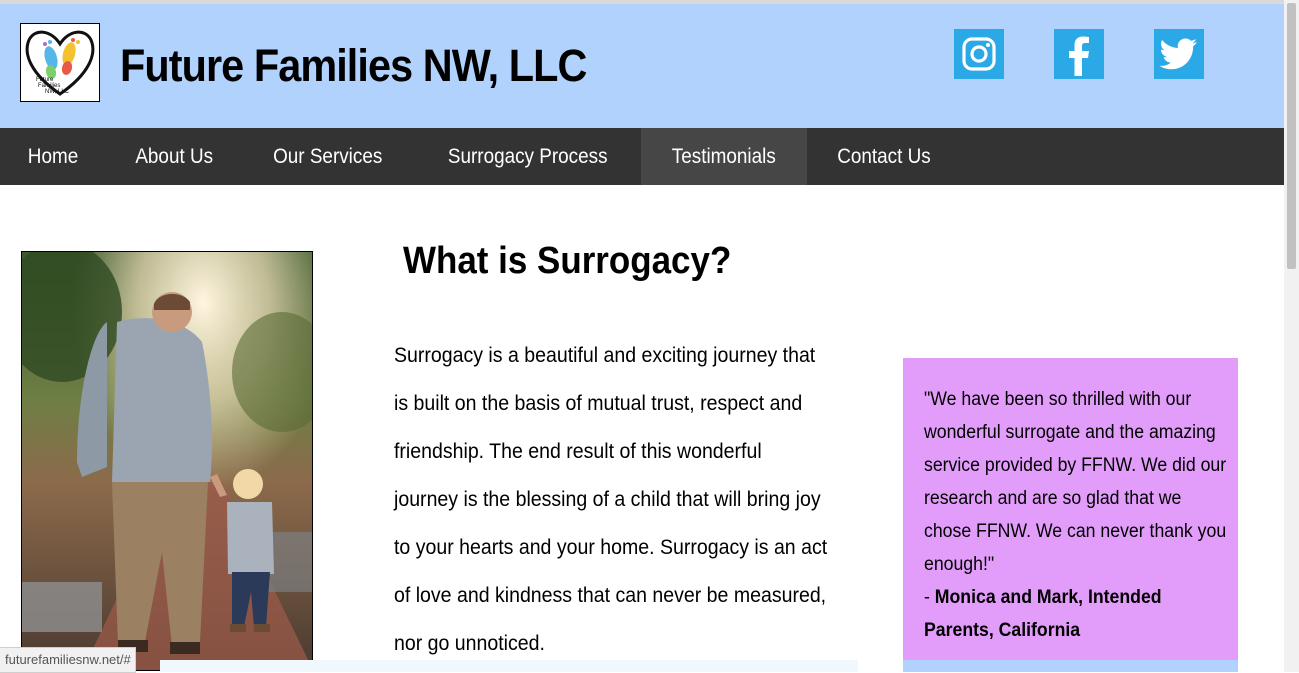  I want to click on nav-item-home: Home, so click(53, 156).